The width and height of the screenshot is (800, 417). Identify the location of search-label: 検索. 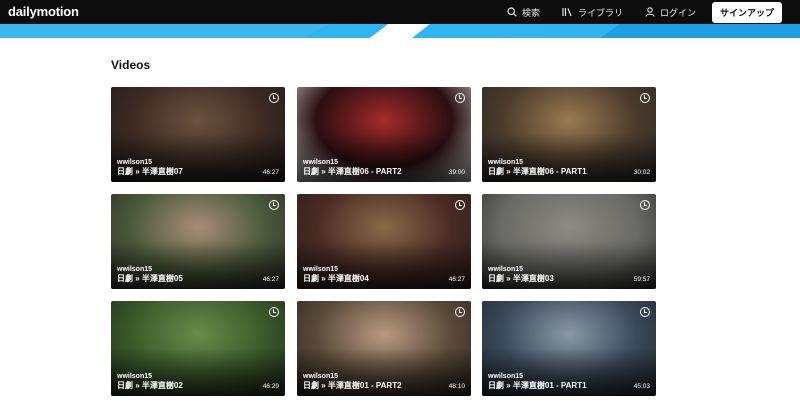
(530, 12).